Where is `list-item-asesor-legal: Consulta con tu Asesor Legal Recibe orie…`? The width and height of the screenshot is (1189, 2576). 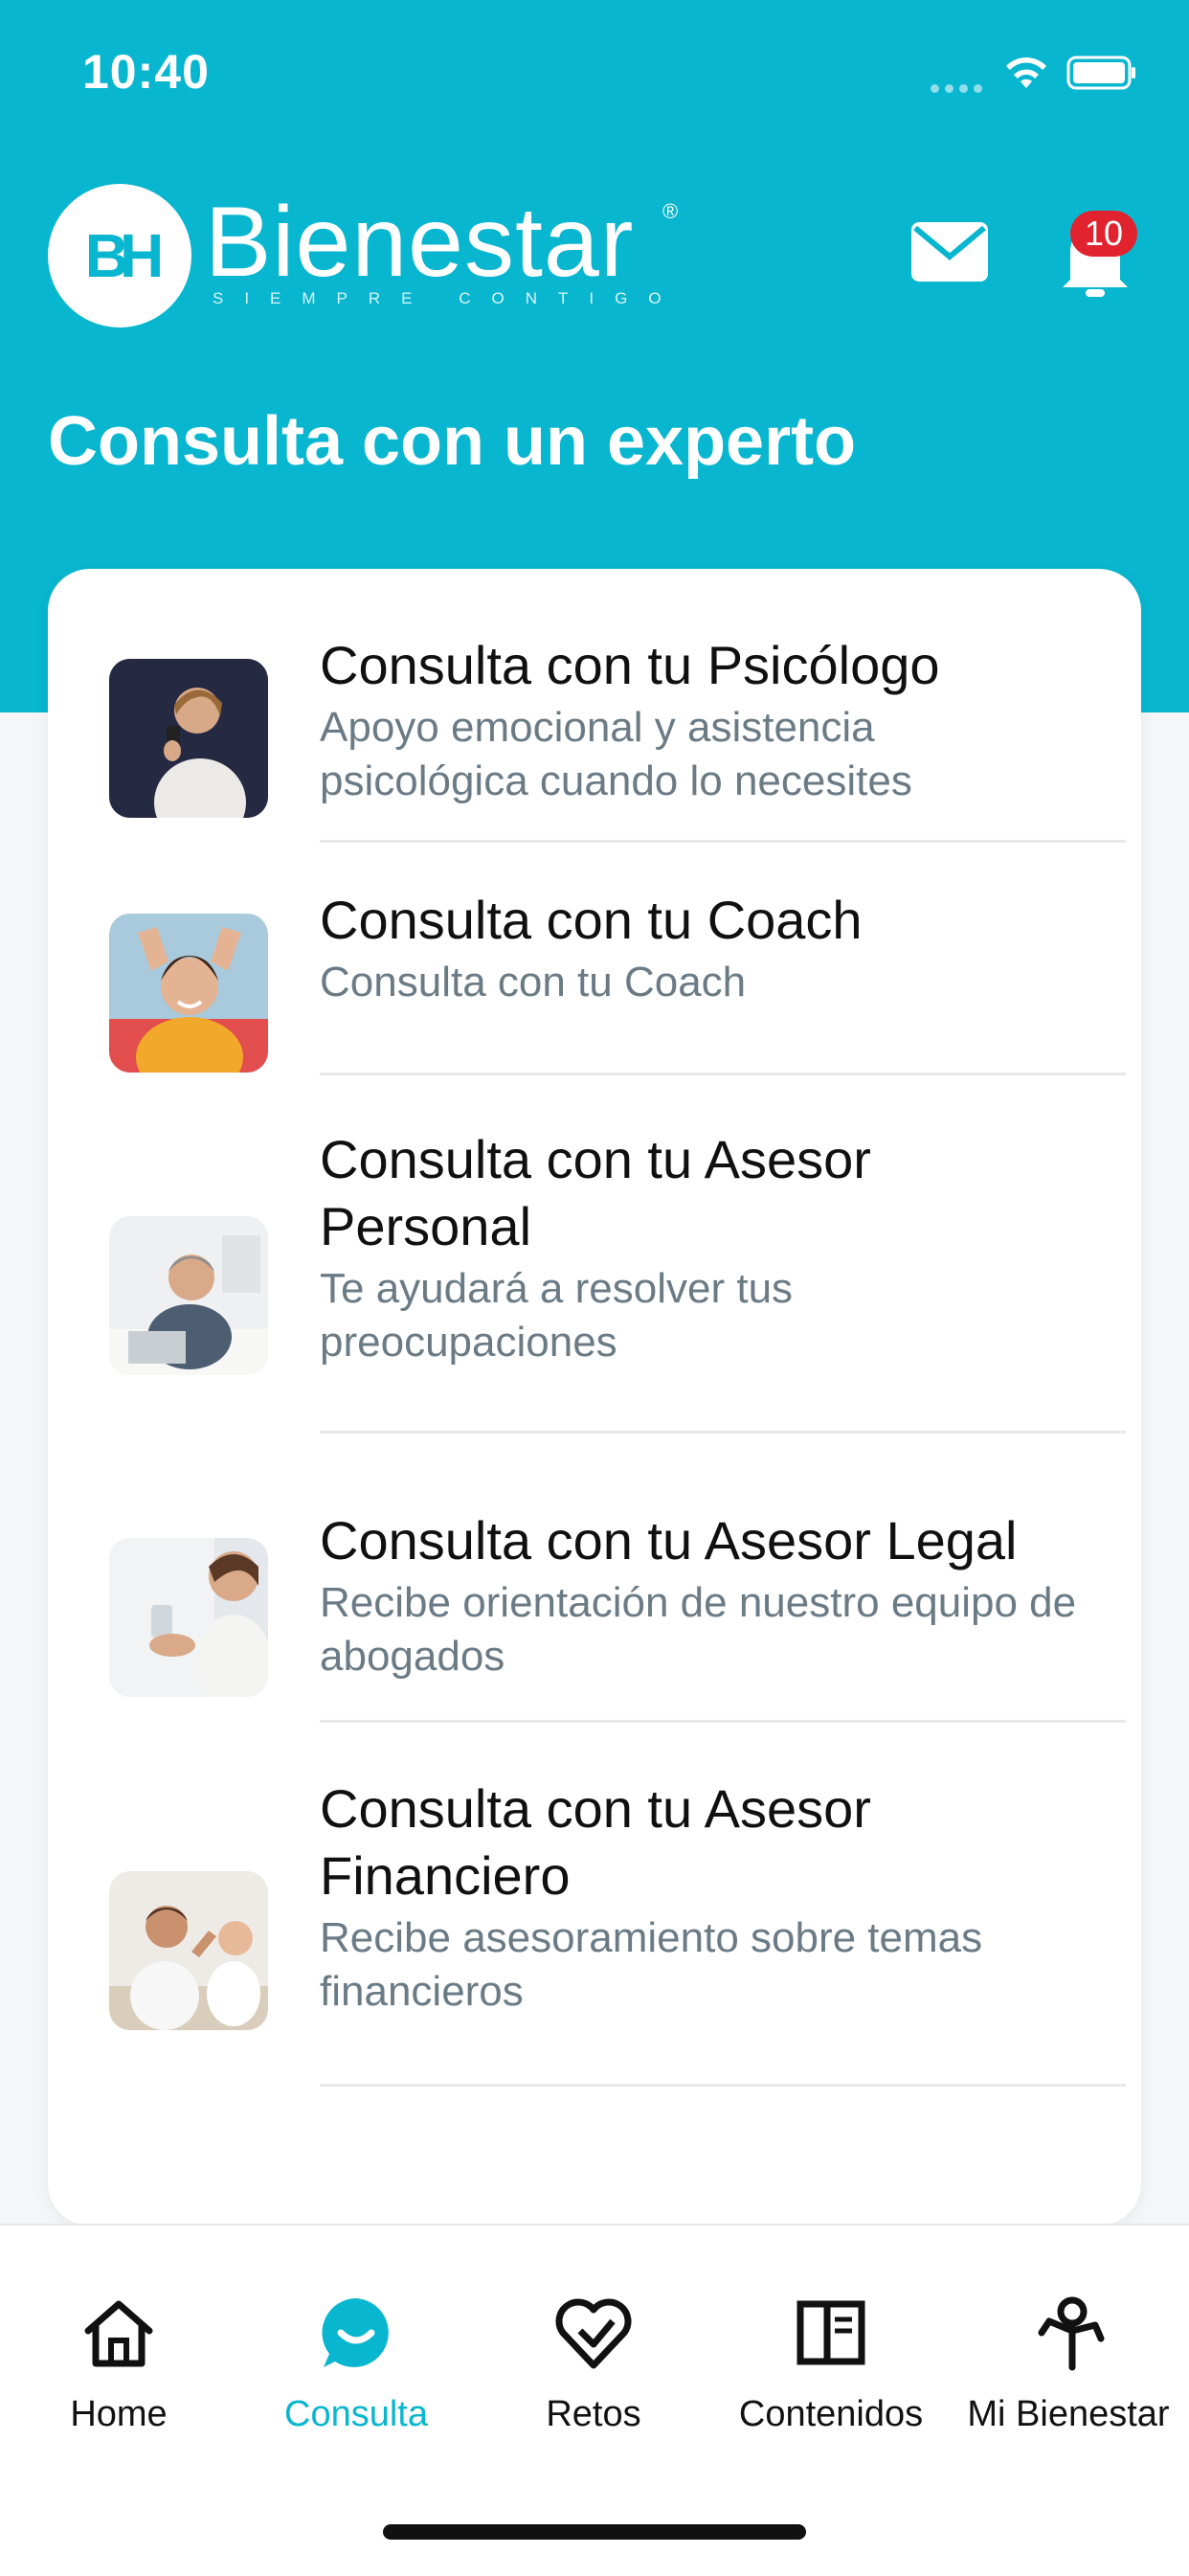
list-item-asesor-legal: Consulta con tu Asesor Legal Recibe orie… is located at coordinates (594, 1589).